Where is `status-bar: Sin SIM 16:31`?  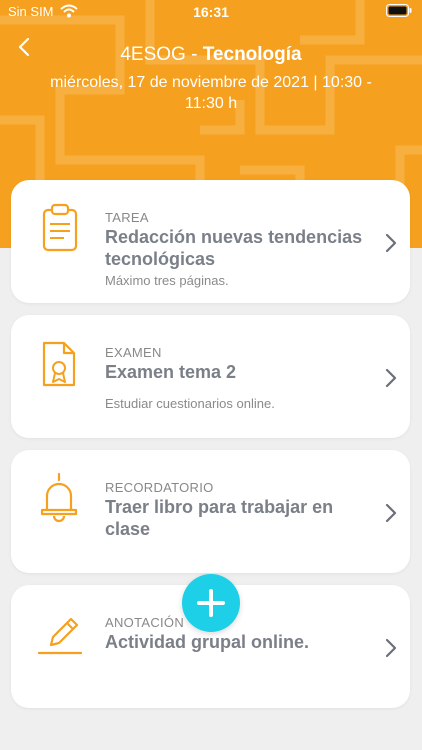
status-bar: Sin SIM 16:31 is located at coordinates (211, 12).